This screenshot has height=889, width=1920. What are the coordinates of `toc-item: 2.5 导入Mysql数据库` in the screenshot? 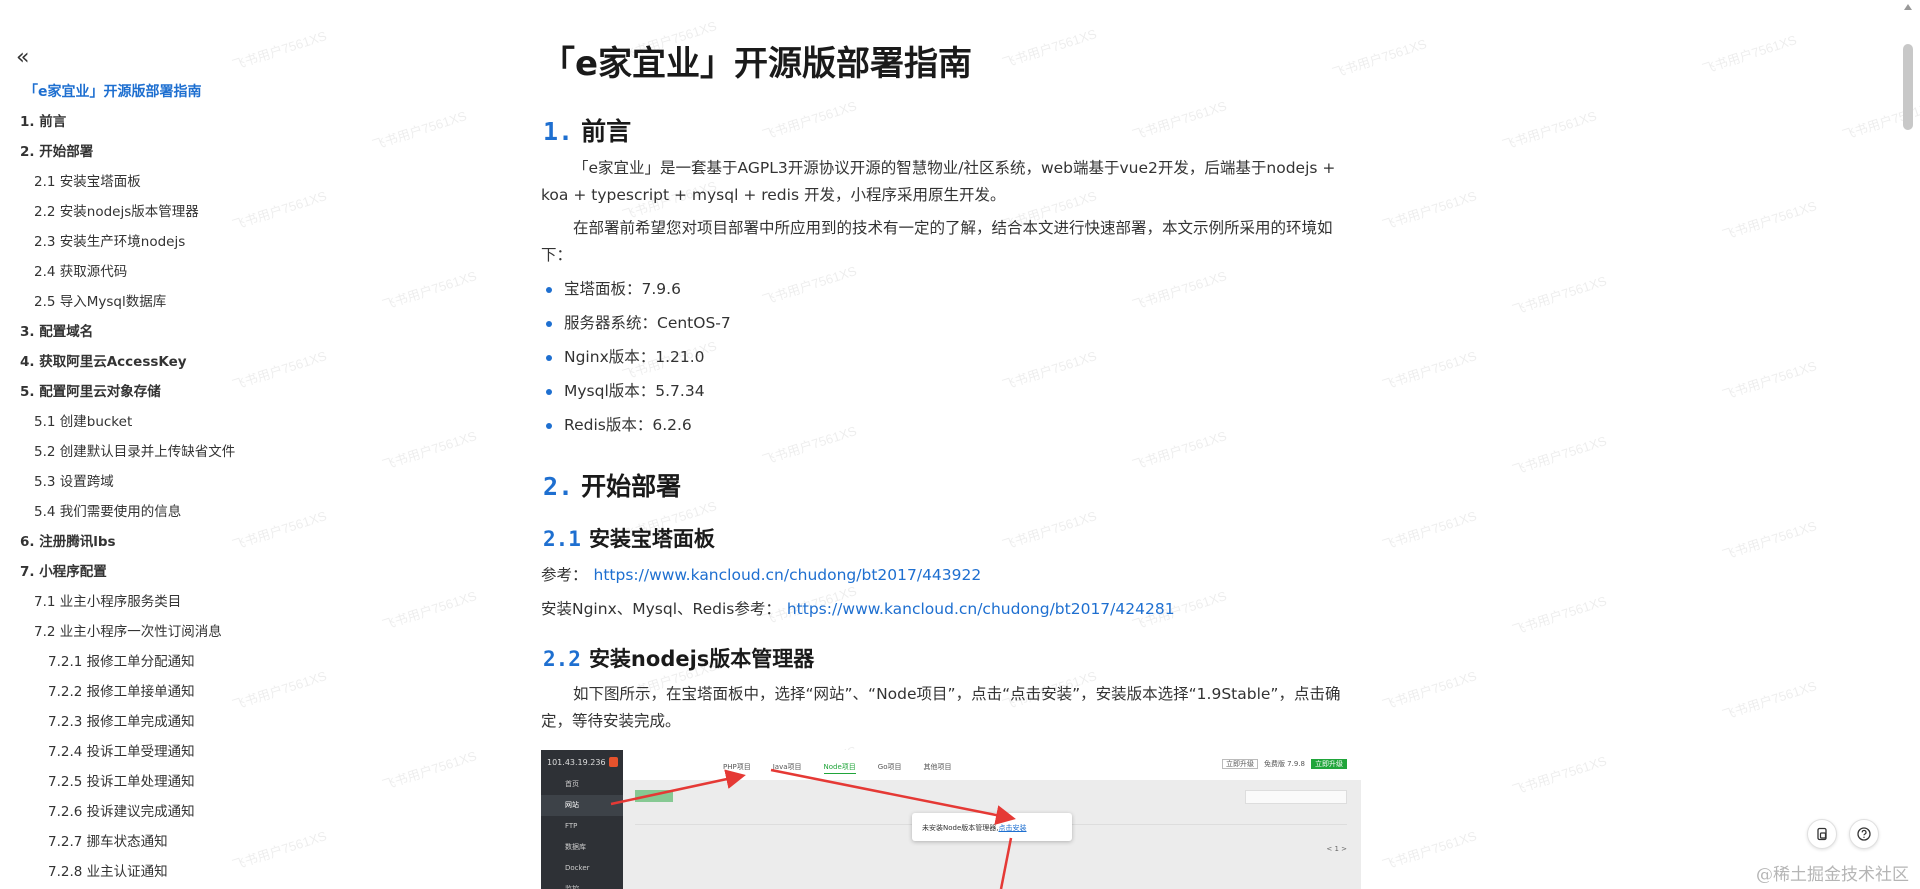 It's located at (210, 302).